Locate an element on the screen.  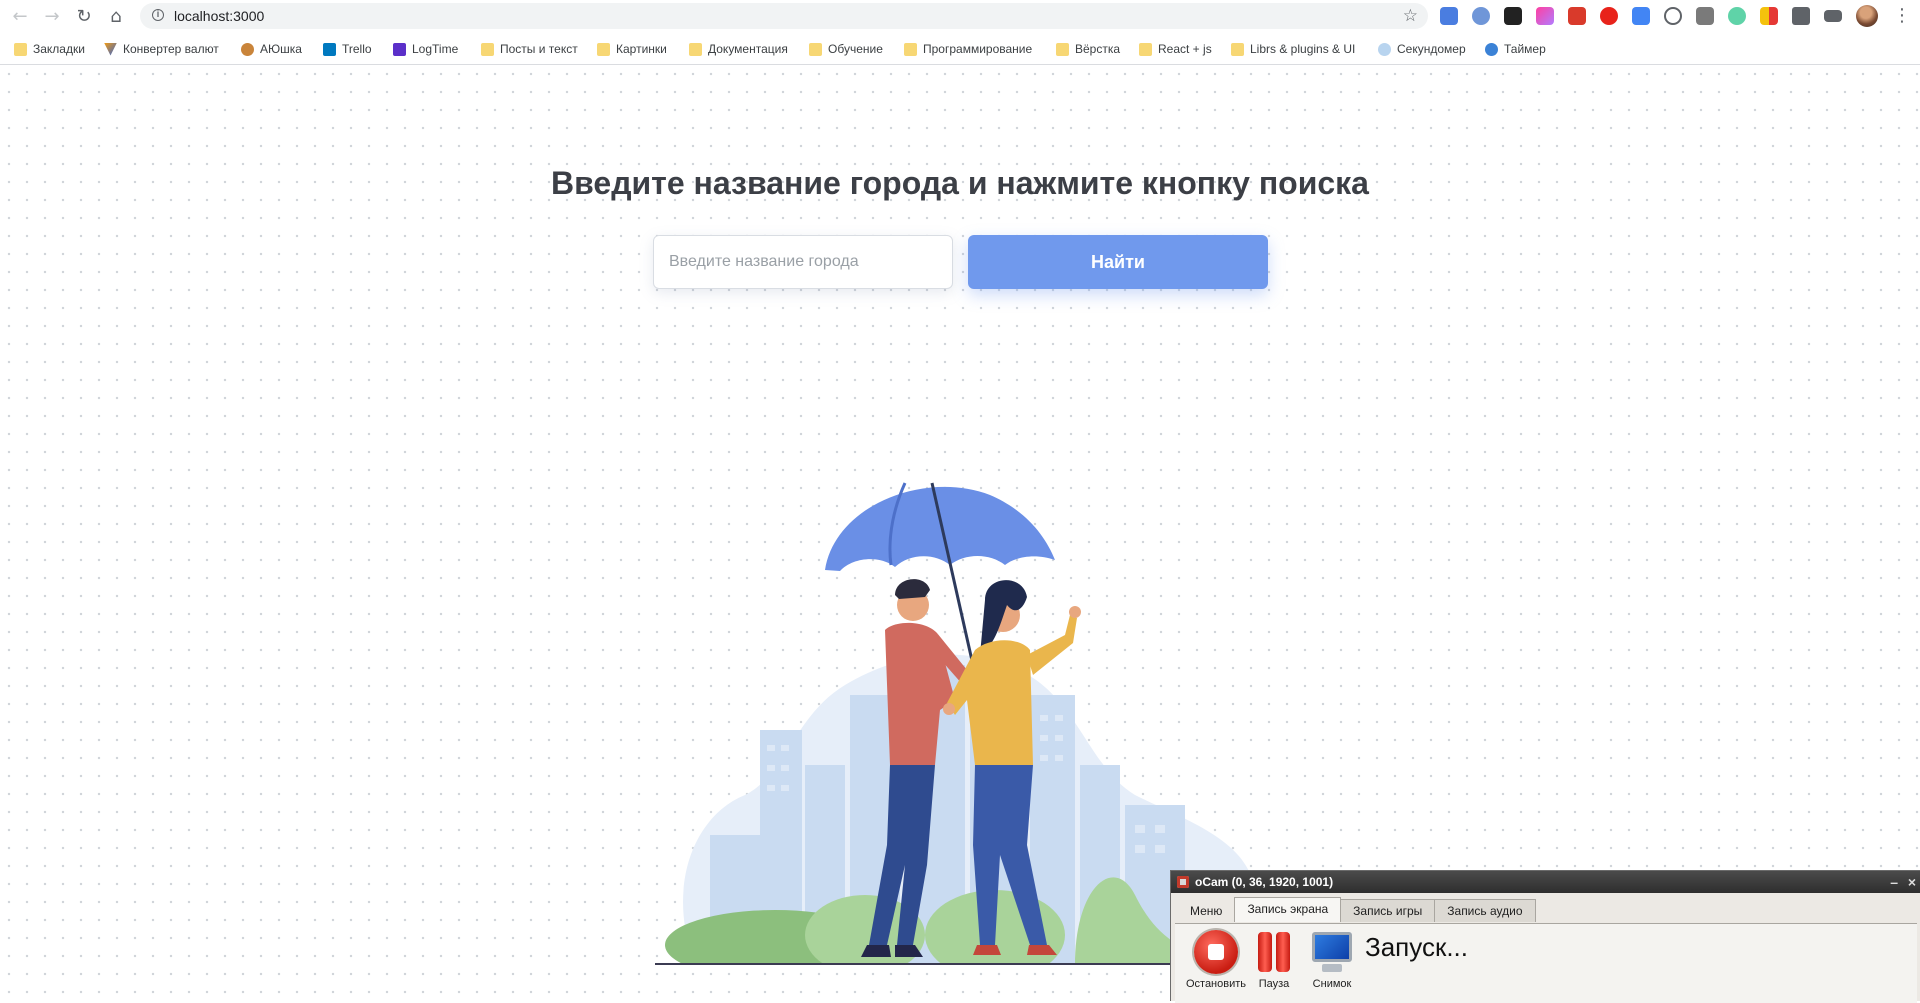
site-info-icon: i is located at coordinates (158, 15).